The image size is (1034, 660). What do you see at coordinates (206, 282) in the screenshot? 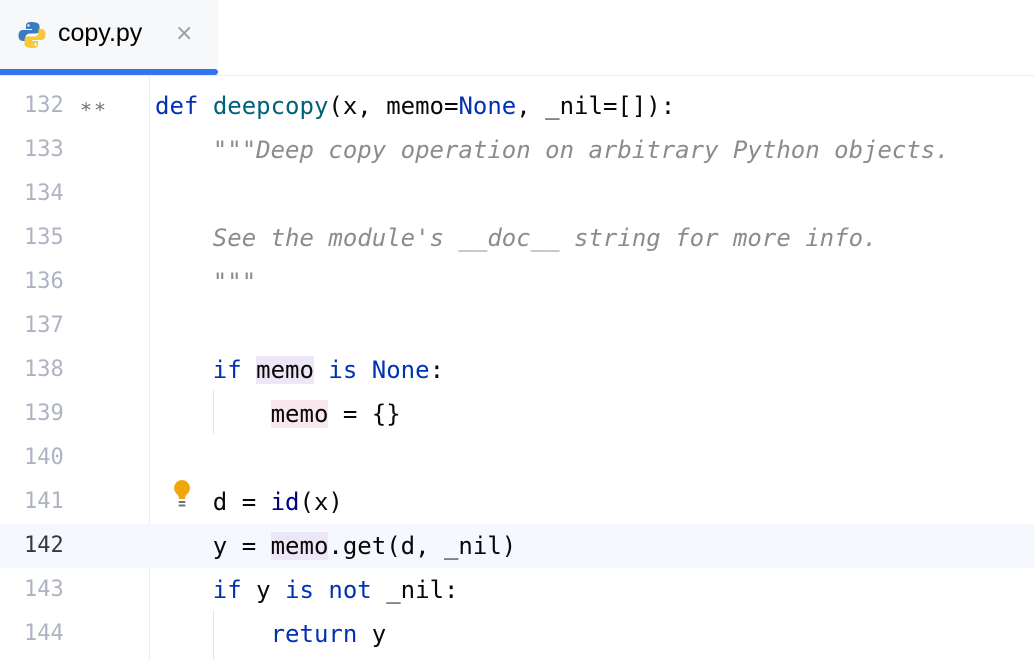
I see `docstring: """` at bounding box center [206, 282].